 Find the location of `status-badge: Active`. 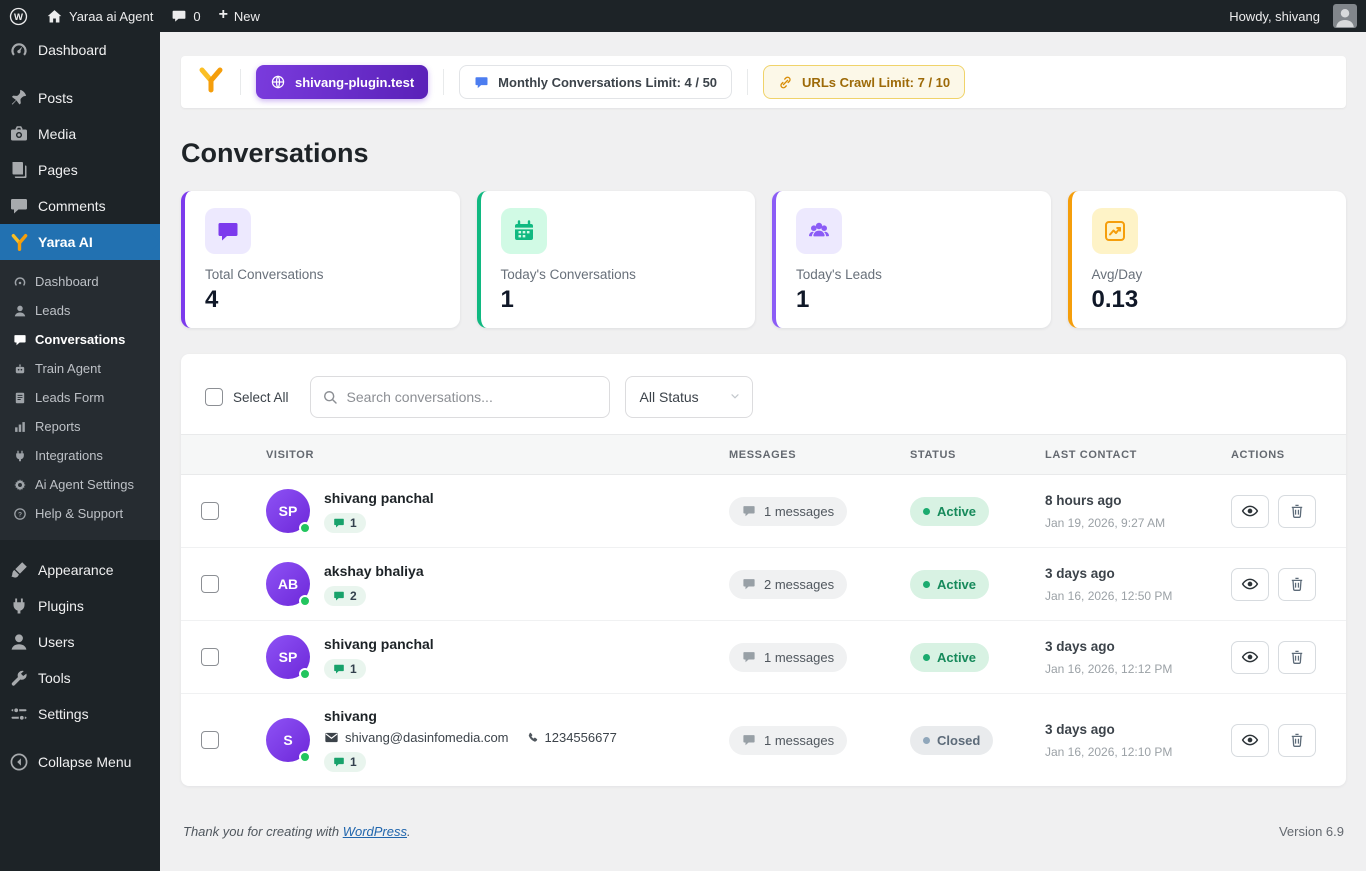

status-badge: Active is located at coordinates (950, 584).